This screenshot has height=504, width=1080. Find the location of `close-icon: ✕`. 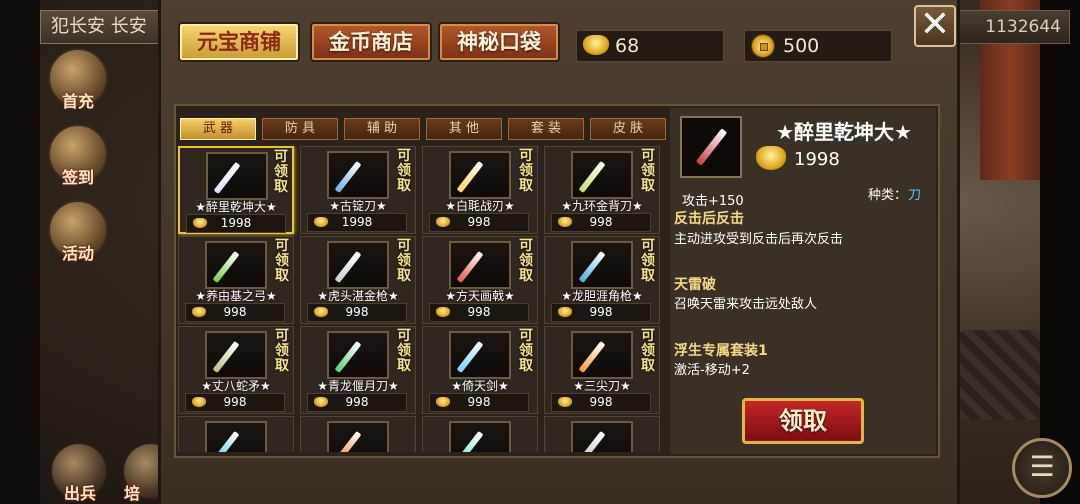

close-icon: ✕ is located at coordinates (935, 26).